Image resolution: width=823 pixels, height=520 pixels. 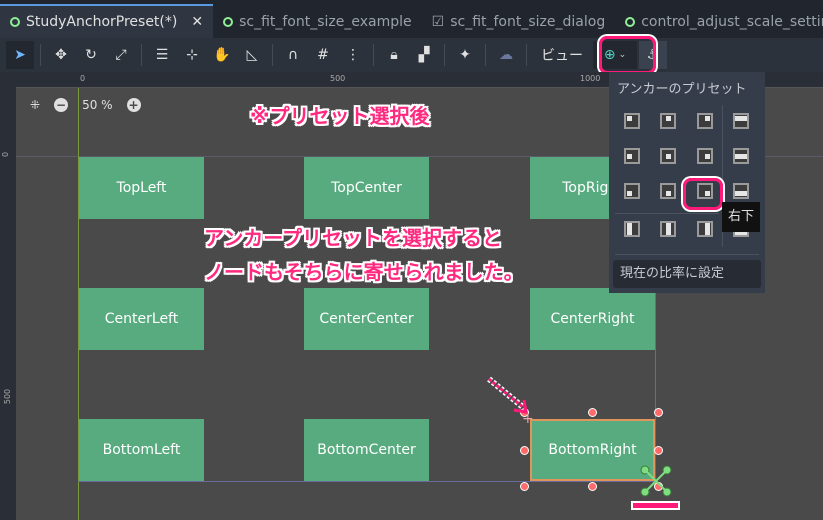 I want to click on preset-hcenter-wide-icon, so click(x=741, y=156).